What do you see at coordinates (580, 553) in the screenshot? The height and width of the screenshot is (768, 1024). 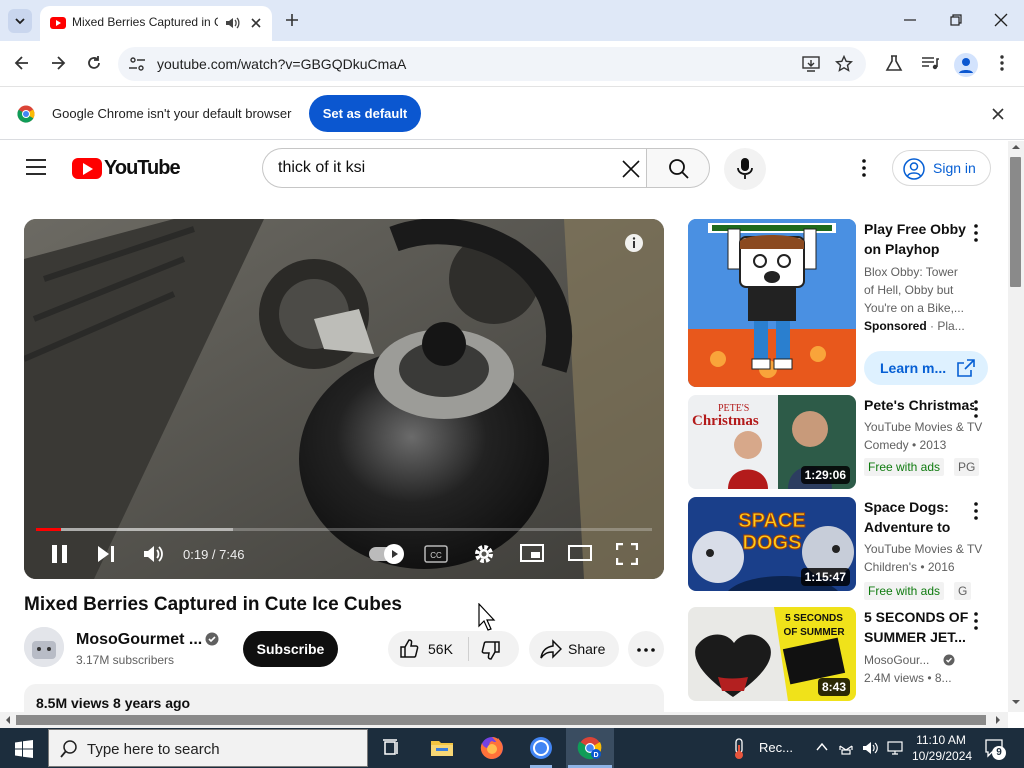 I see `theater-mode-icon` at bounding box center [580, 553].